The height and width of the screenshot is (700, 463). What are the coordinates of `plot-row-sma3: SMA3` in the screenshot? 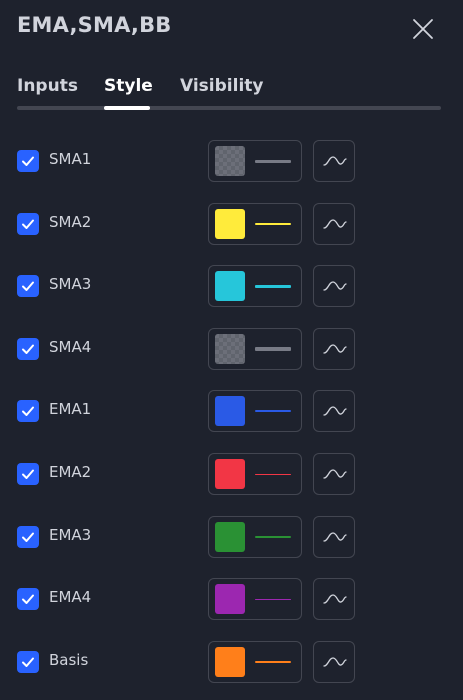 It's located at (231, 287).